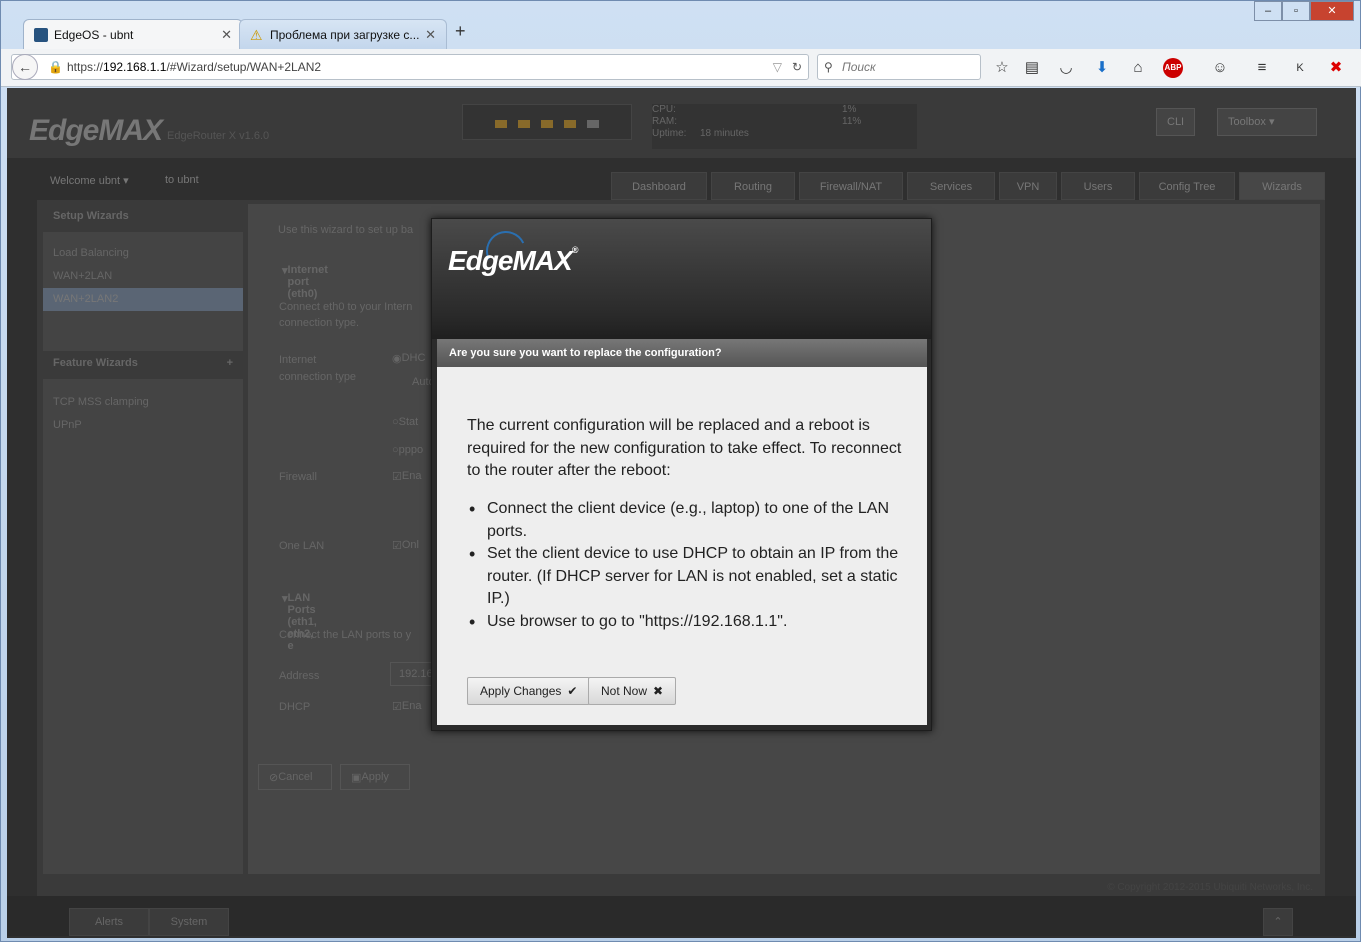  I want to click on one-lan-label: One LAN, so click(302, 546).